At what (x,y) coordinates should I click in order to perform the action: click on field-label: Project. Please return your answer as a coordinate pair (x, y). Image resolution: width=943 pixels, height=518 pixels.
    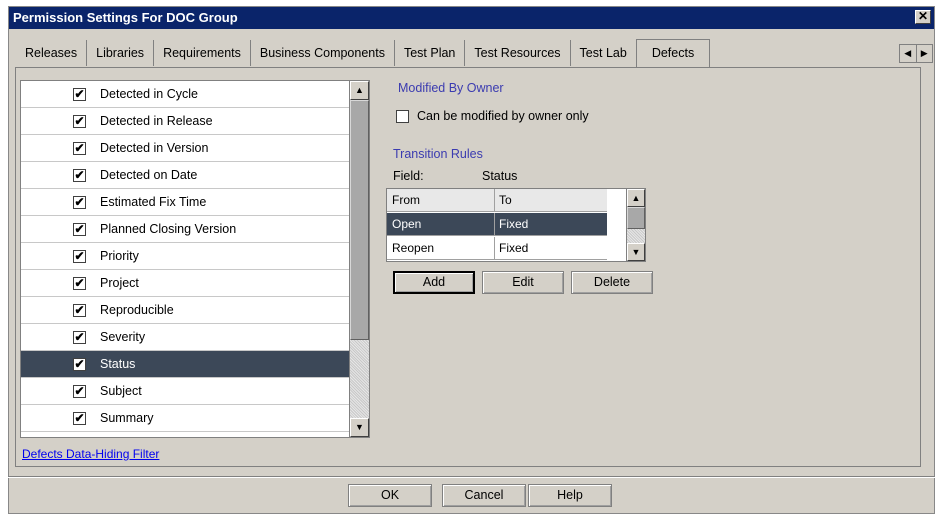
    Looking at the image, I should click on (119, 283).